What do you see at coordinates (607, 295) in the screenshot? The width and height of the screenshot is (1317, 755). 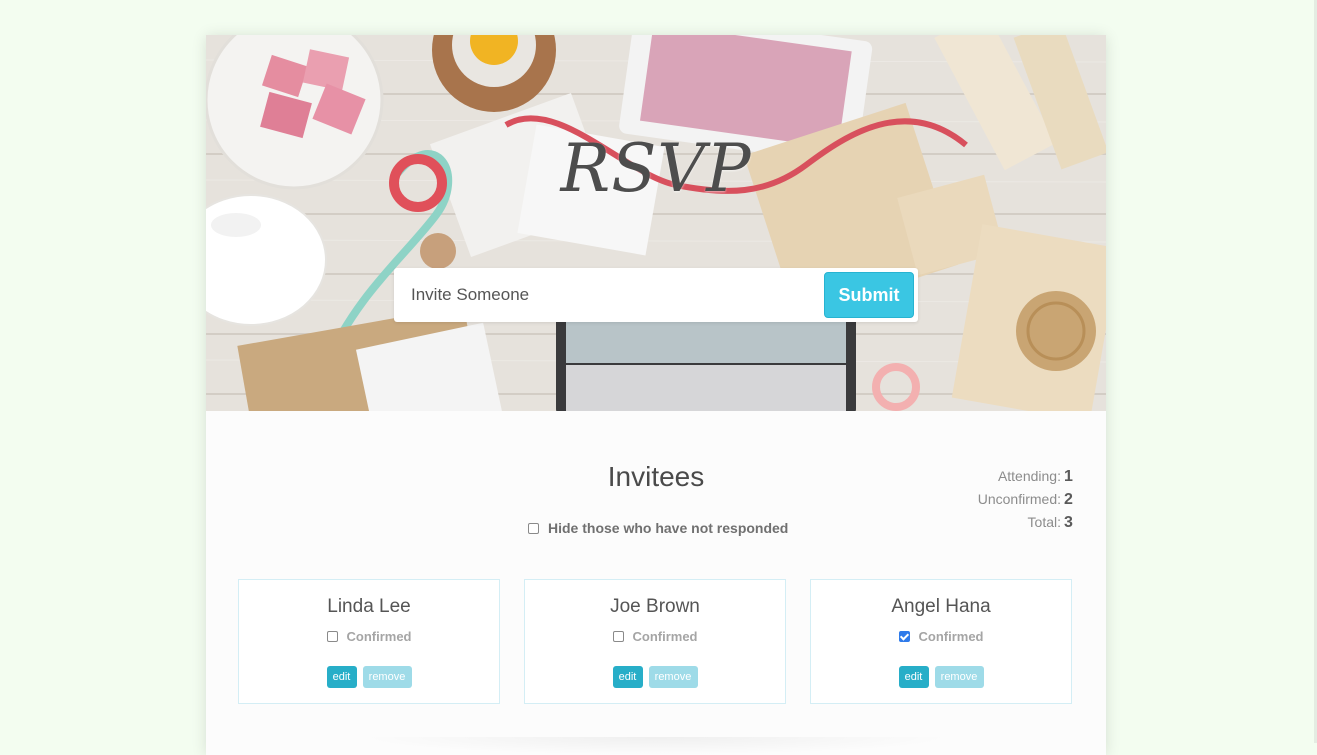 I see `invite-input` at bounding box center [607, 295].